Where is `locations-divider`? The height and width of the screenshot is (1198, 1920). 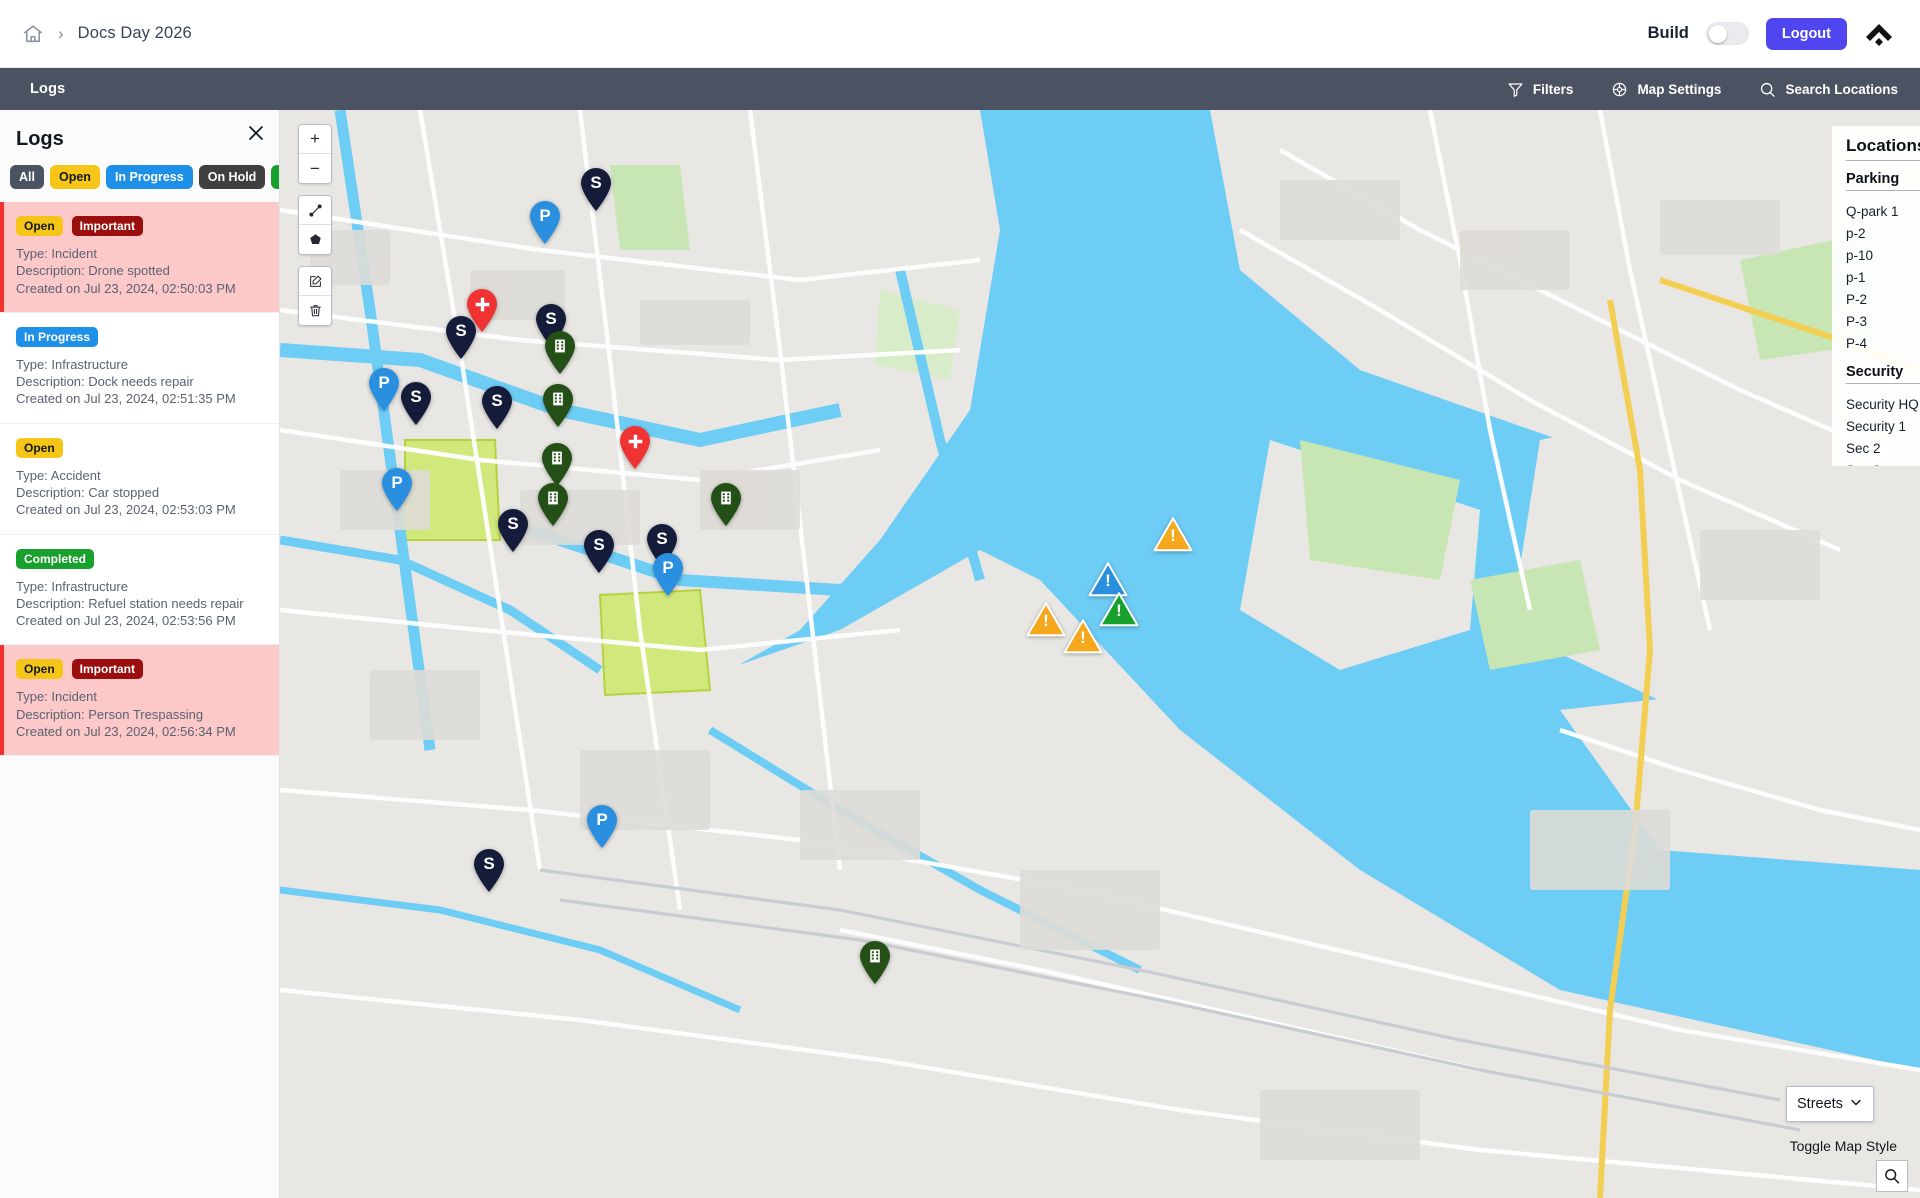
locations-divider is located at coordinates (1883, 160).